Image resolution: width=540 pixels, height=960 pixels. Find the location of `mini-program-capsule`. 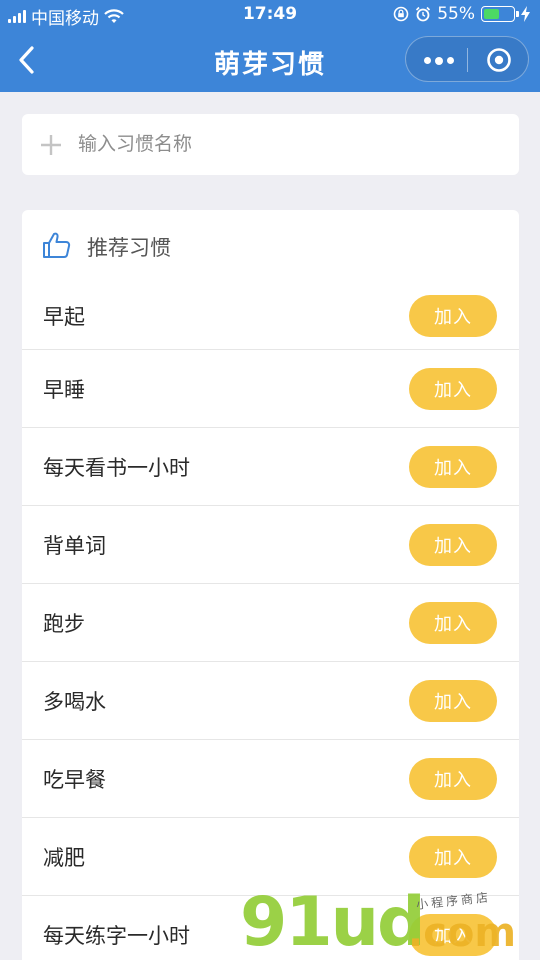

mini-program-capsule is located at coordinates (467, 59).